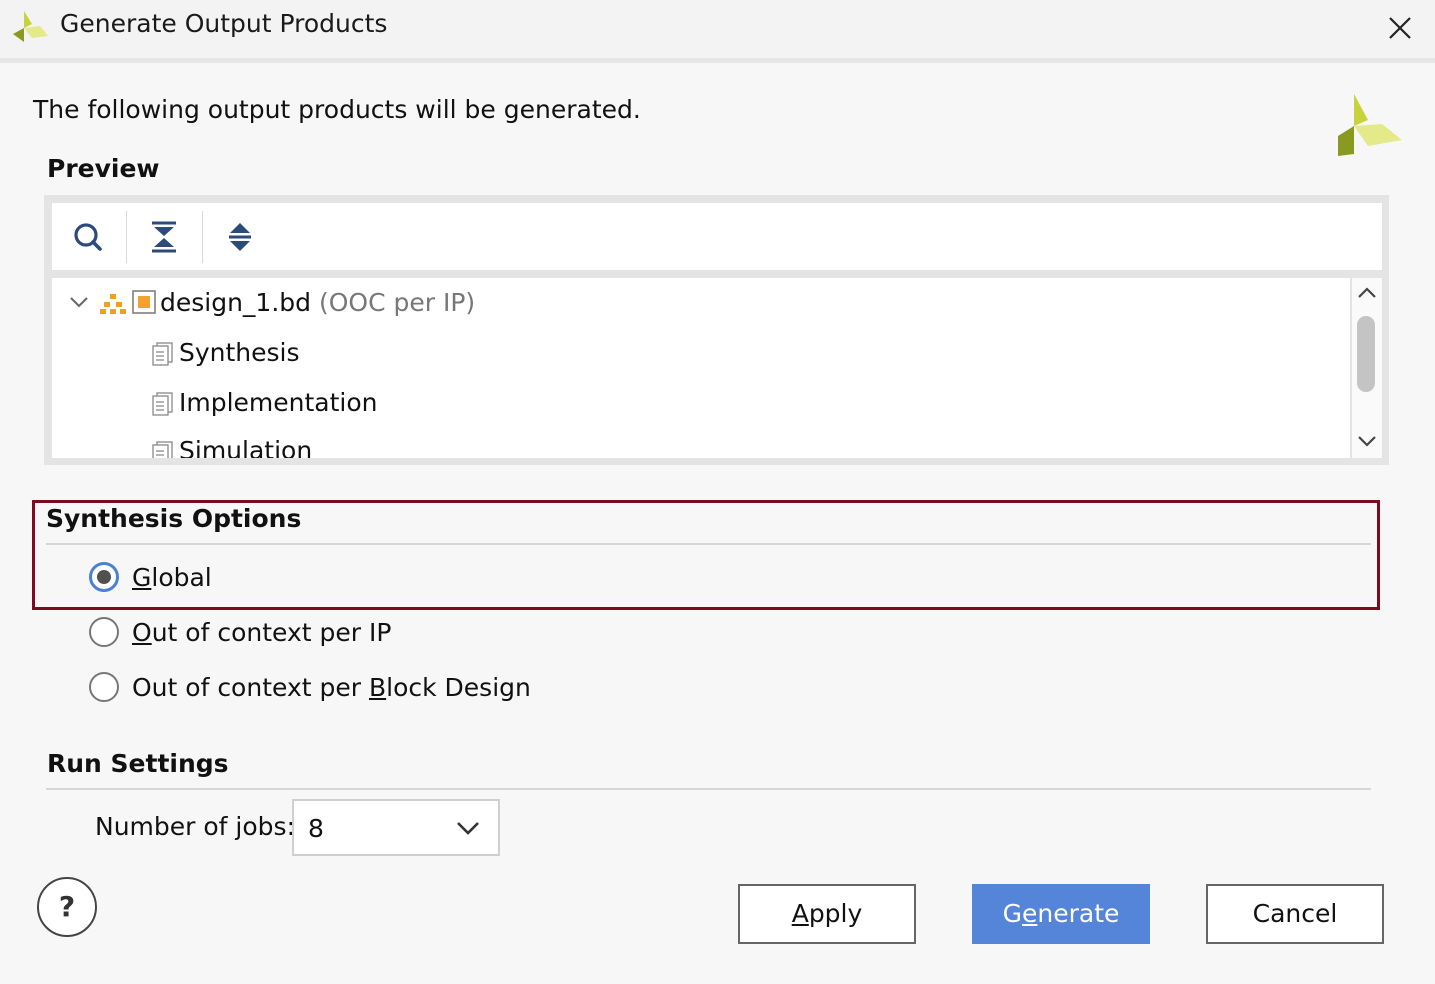 The width and height of the screenshot is (1435, 984). I want to click on collapse-all-icon, so click(164, 237).